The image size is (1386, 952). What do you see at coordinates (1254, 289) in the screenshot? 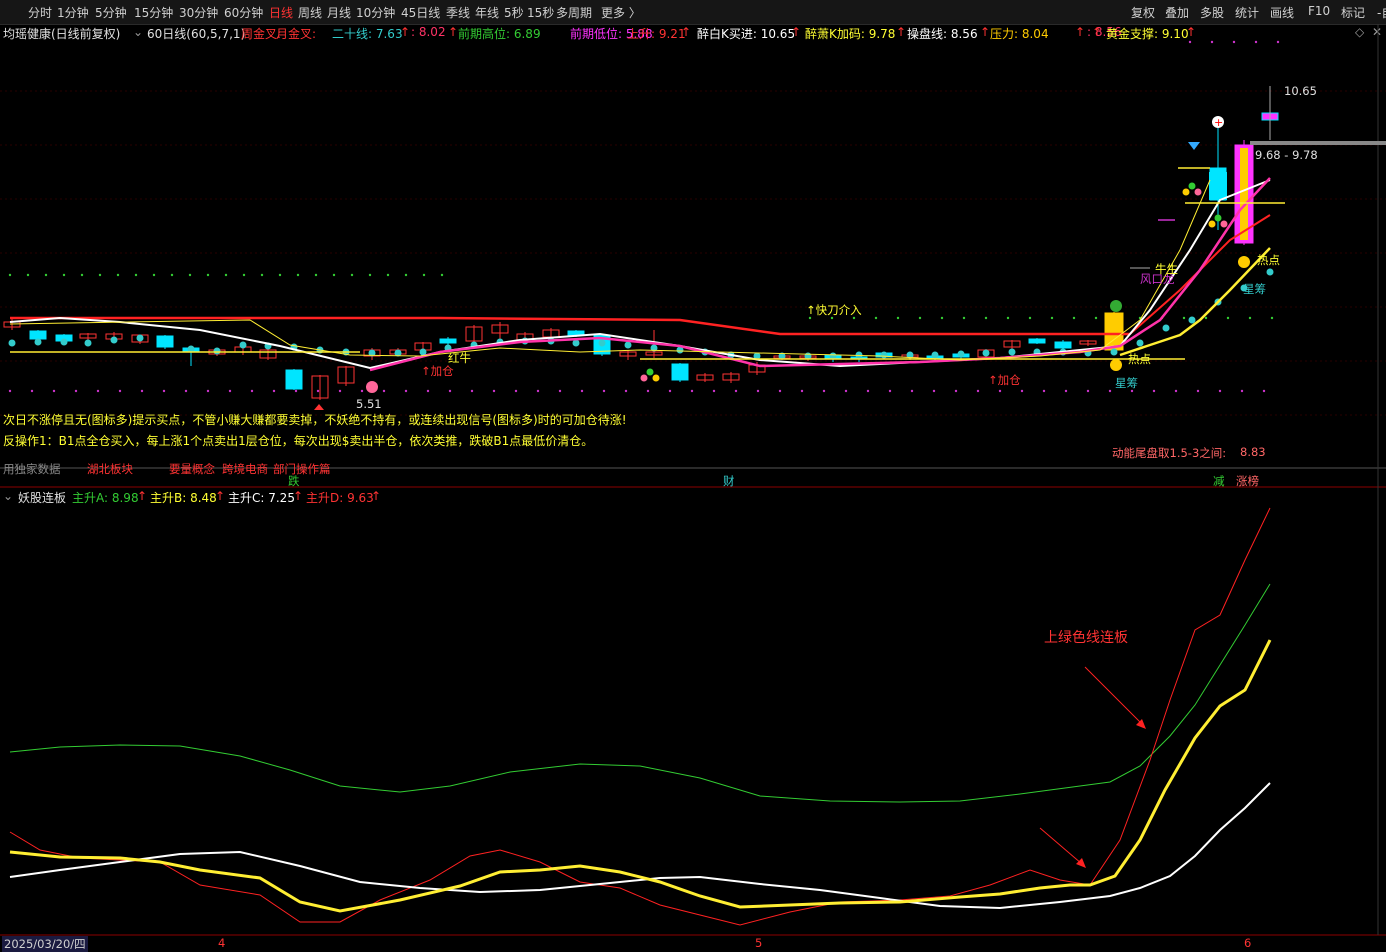
I see `xingchou-label-2: 星筹` at bounding box center [1254, 289].